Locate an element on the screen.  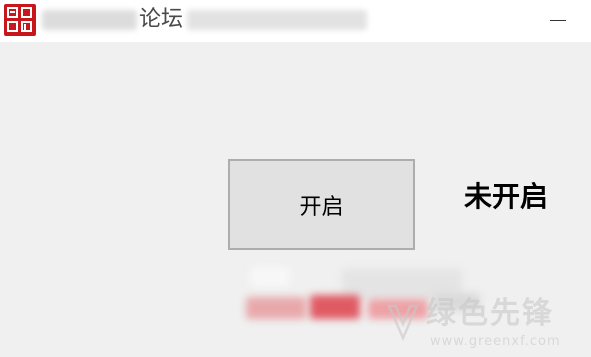
status-label: 未开启 is located at coordinates (506, 196).